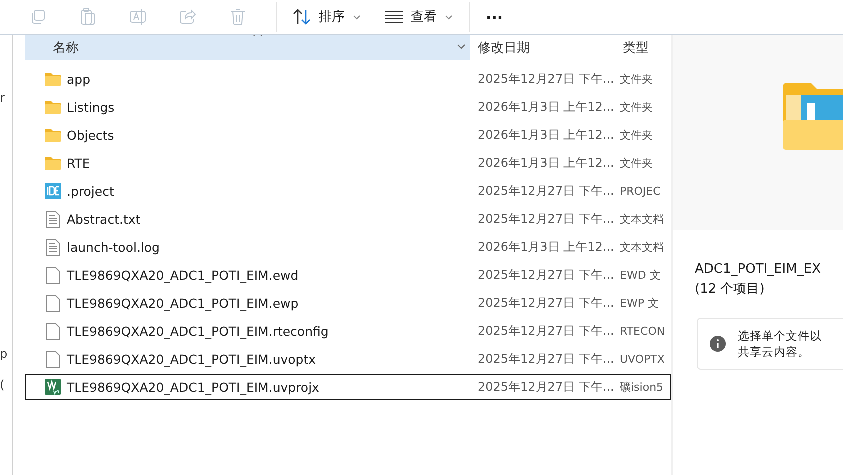 The width and height of the screenshot is (843, 475). I want to click on file-name: Listings, so click(91, 107).